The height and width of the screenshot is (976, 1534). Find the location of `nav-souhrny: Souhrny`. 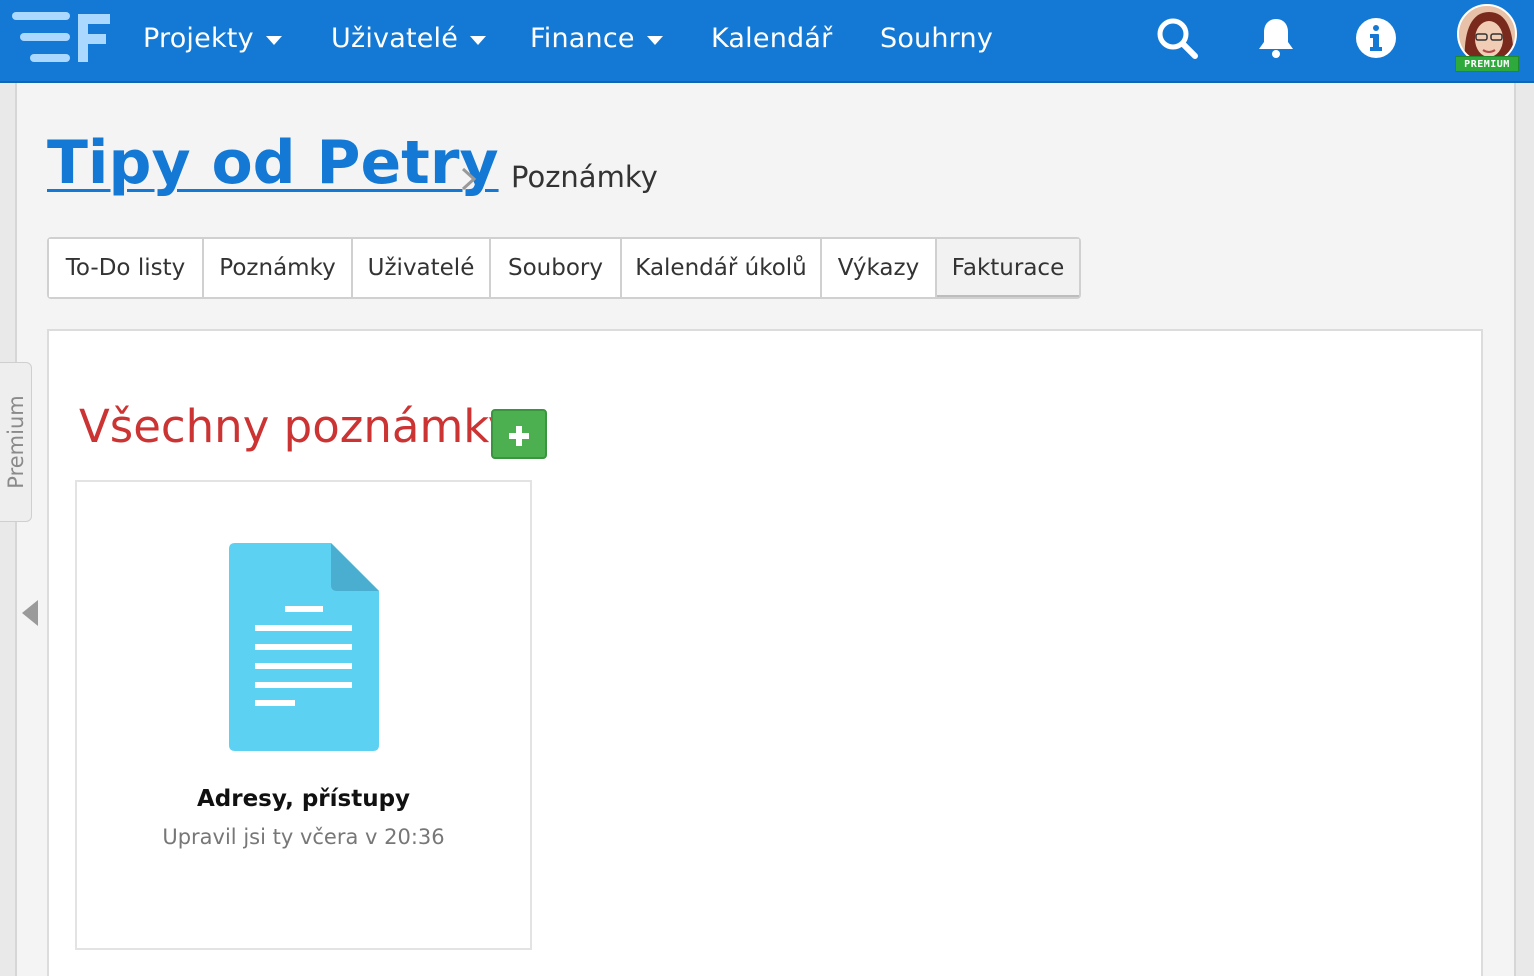

nav-souhrny: Souhrny is located at coordinates (936, 38).